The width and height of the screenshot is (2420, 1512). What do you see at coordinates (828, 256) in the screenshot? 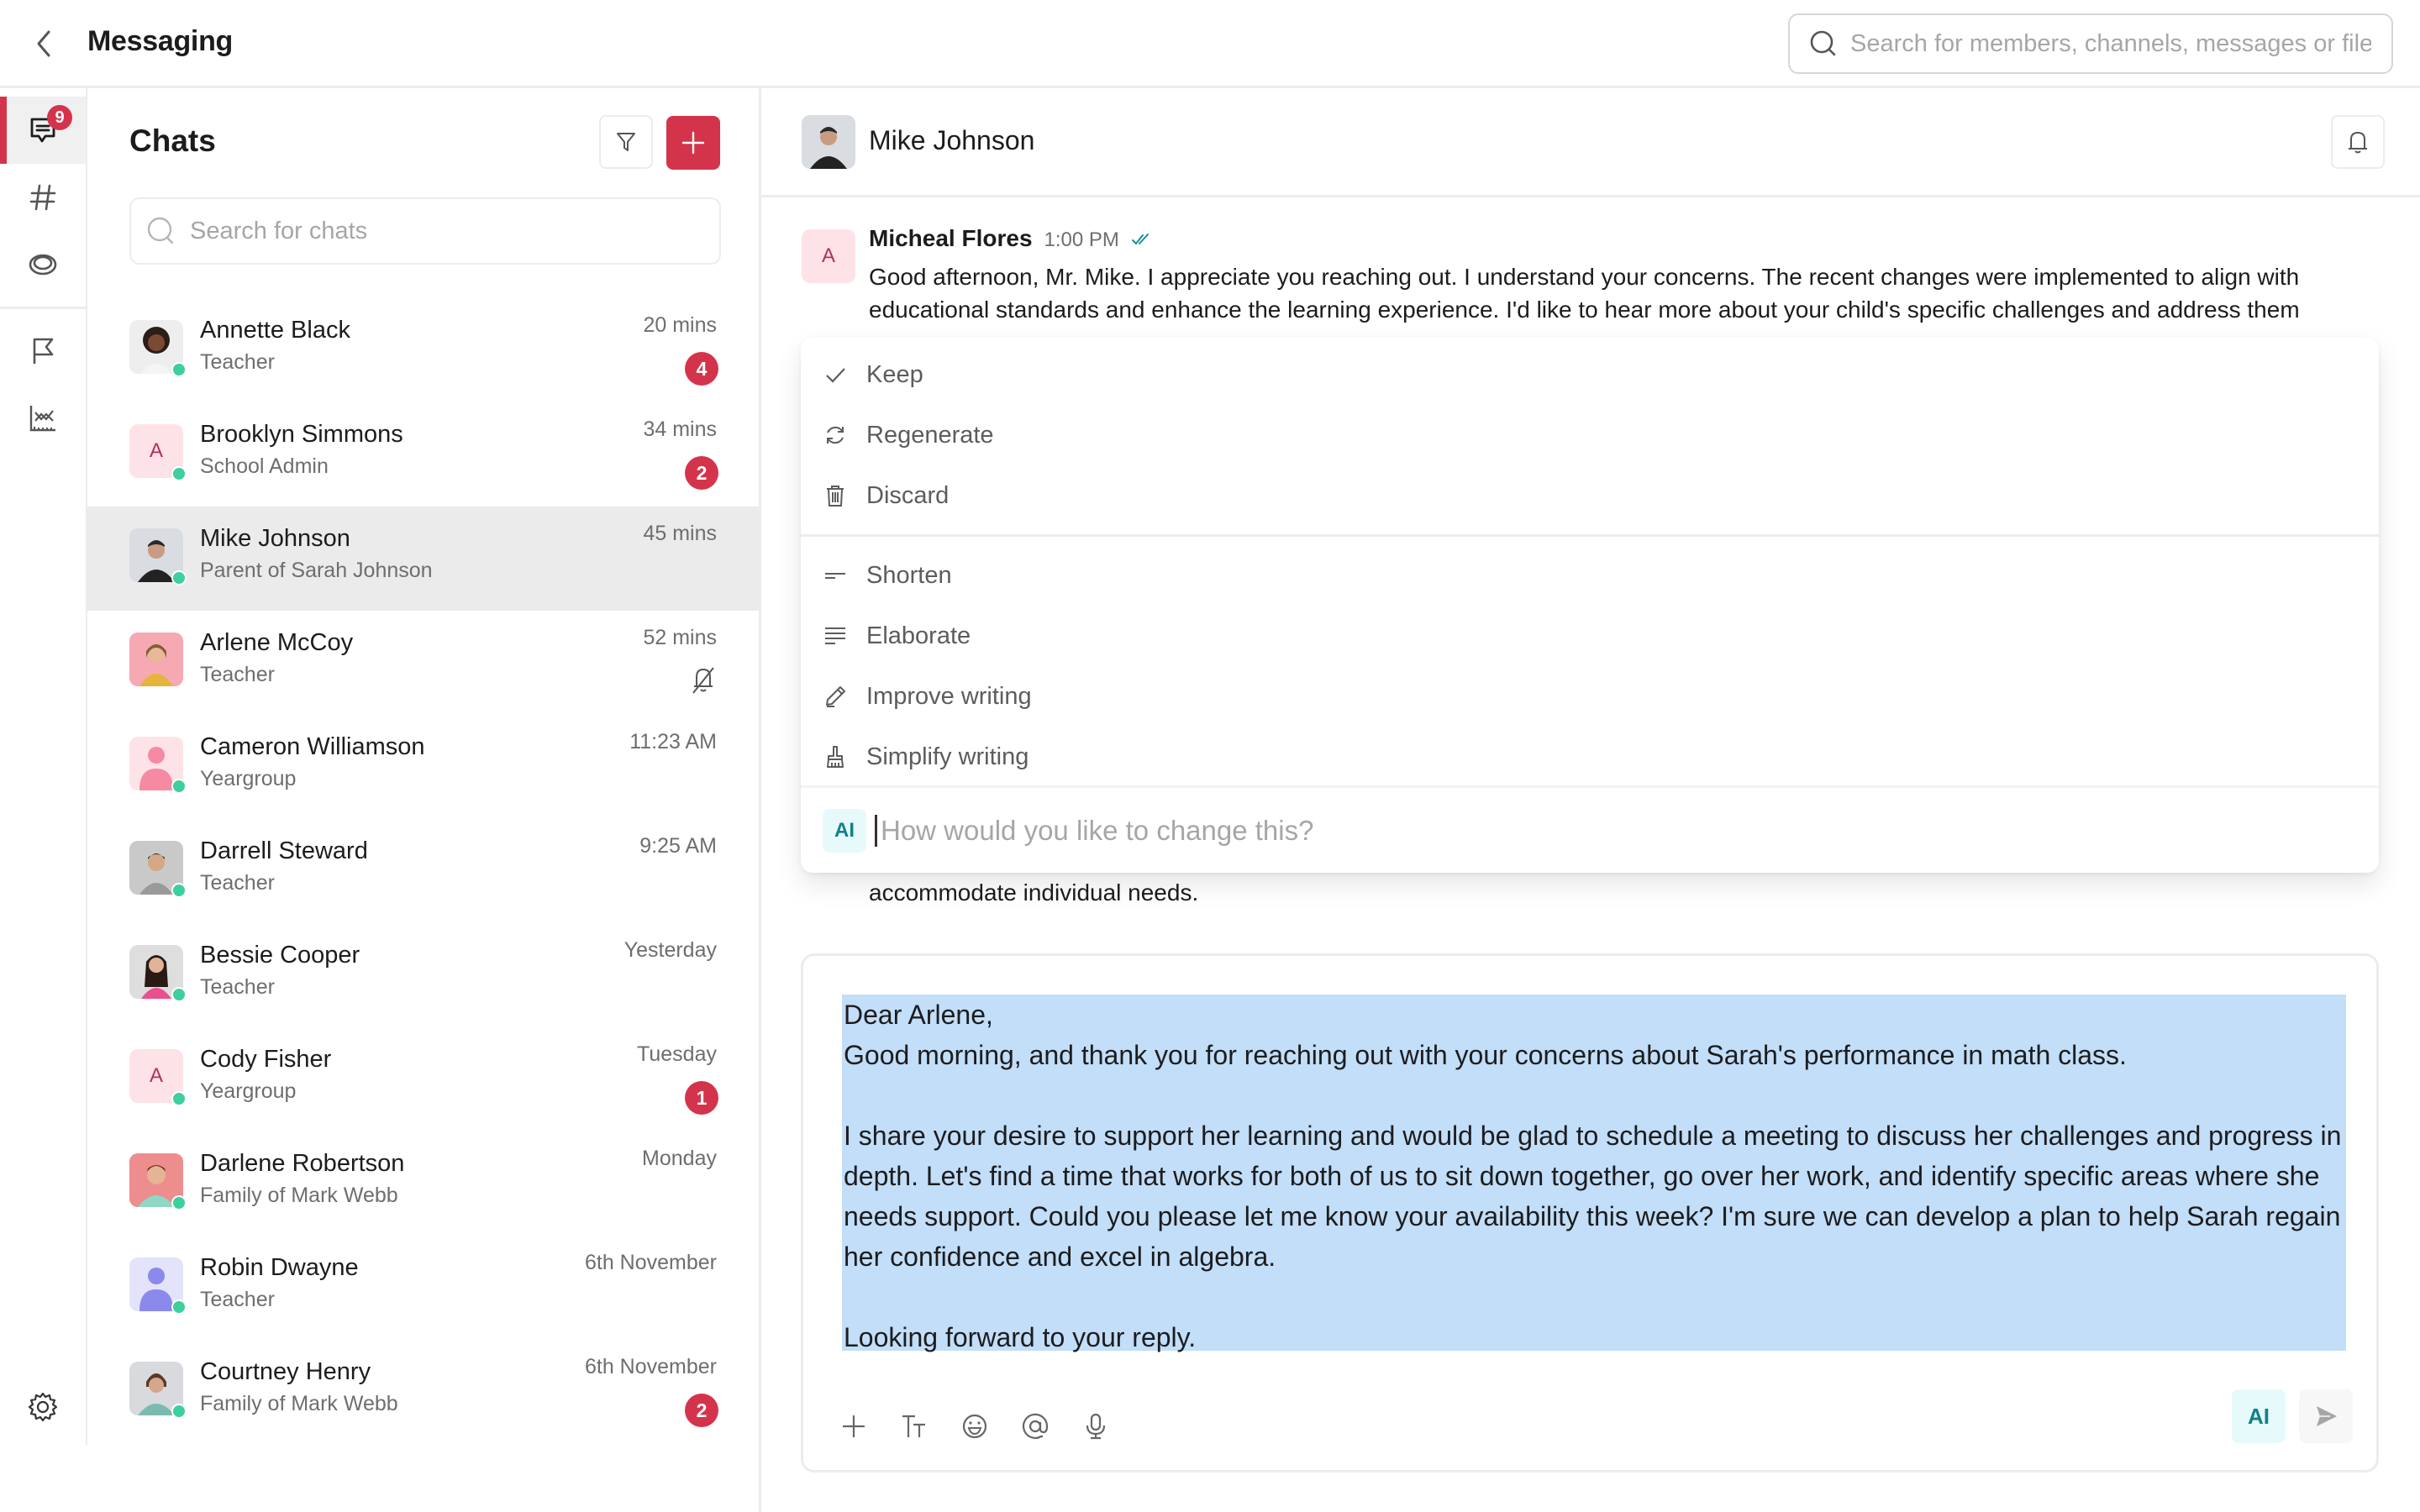
I see `message-avatar: A` at bounding box center [828, 256].